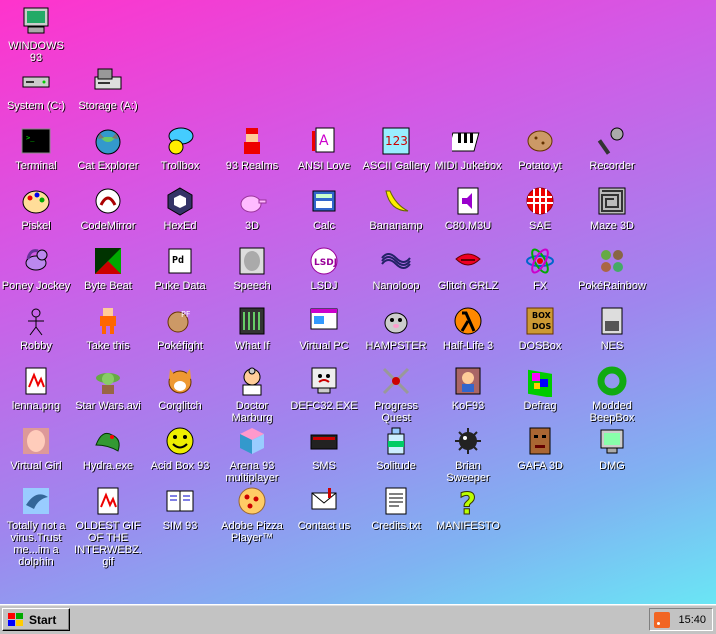  Describe the element at coordinates (396, 208) in the screenshot. I see `desktop-icon-bananamp: Bananamp` at that location.